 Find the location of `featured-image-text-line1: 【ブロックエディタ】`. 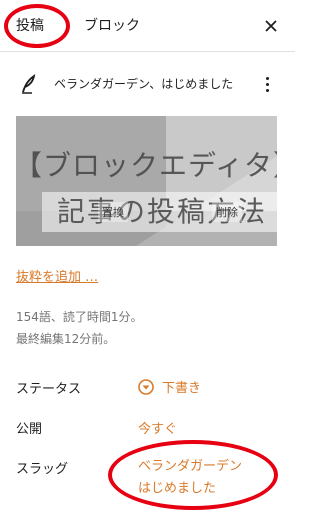

featured-image-text-line1: 【ブロックエディタ】 is located at coordinates (146, 165).